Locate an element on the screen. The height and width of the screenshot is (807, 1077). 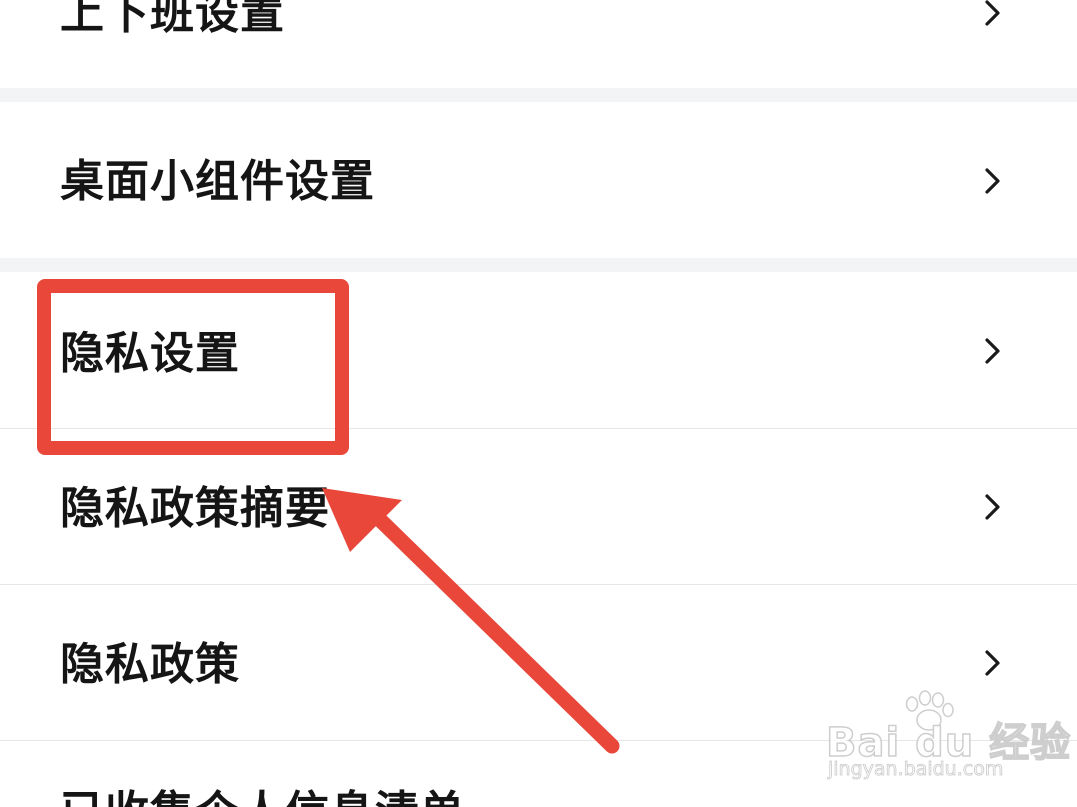
settings-item-label: 上下班设置 is located at coordinates (172, 19).